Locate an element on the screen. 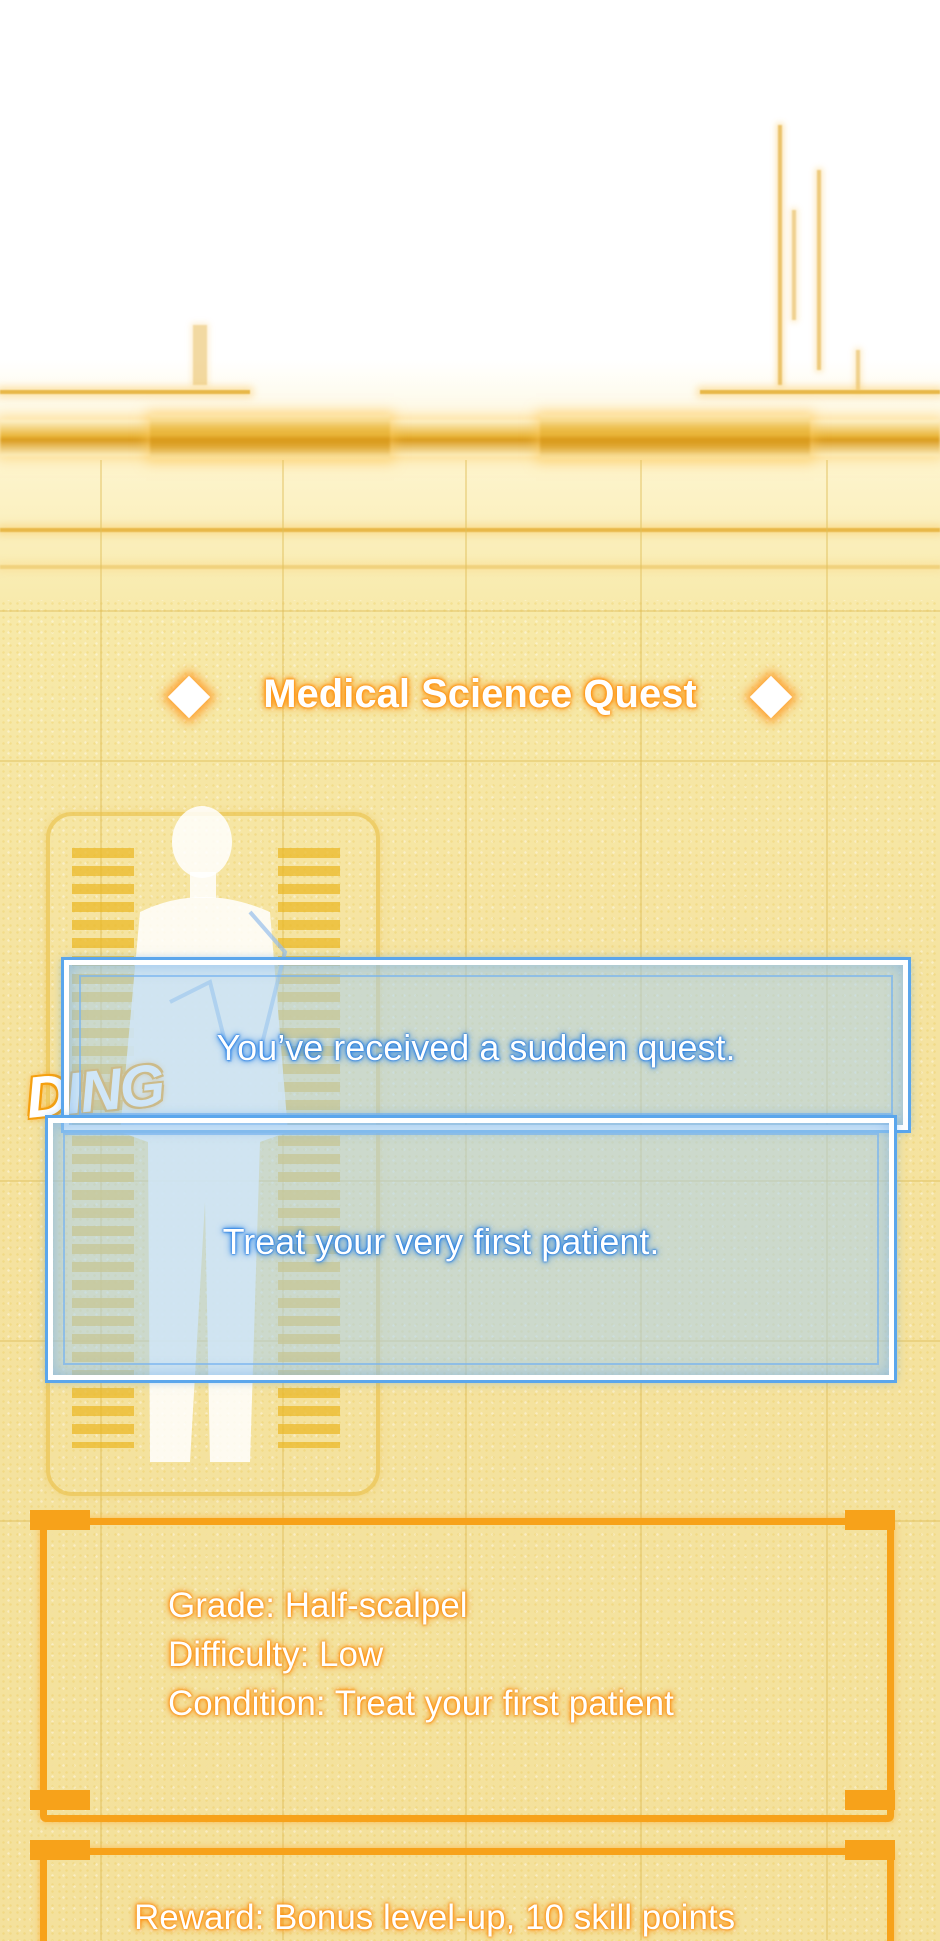  notification-panel: You’ve received a sudden quest. is located at coordinates (486, 1045).